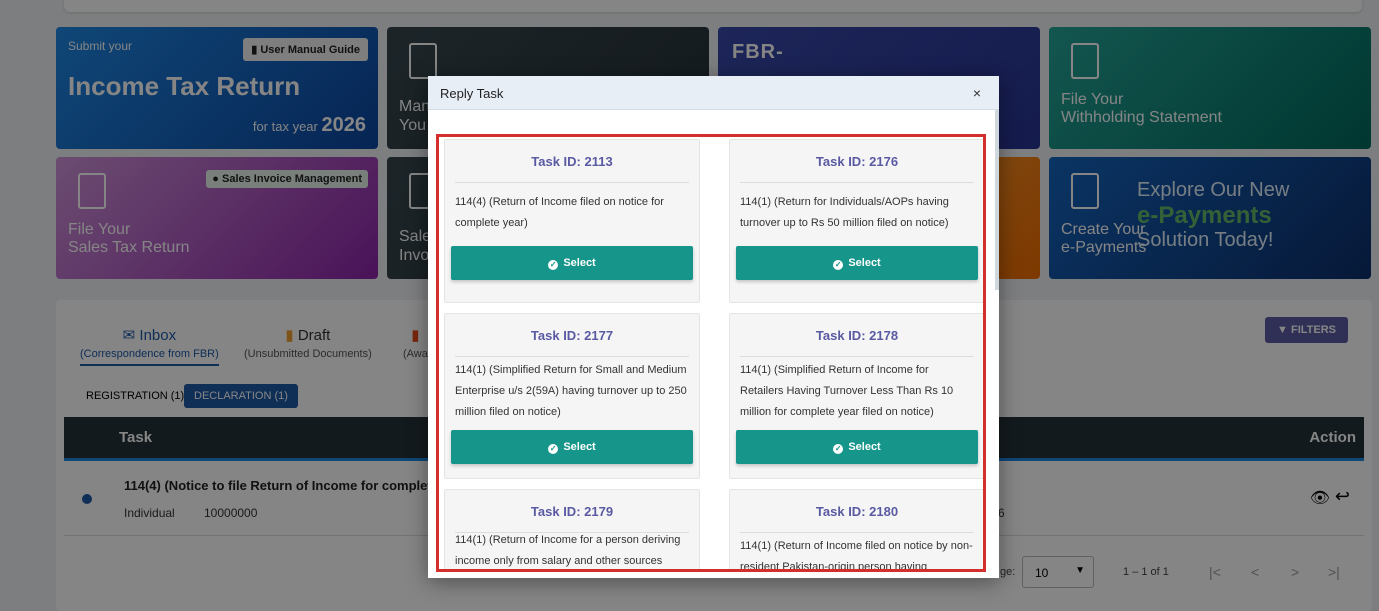 Image resolution: width=1379 pixels, height=611 pixels. What do you see at coordinates (977, 93) in the screenshot?
I see `close-icon: ×` at bounding box center [977, 93].